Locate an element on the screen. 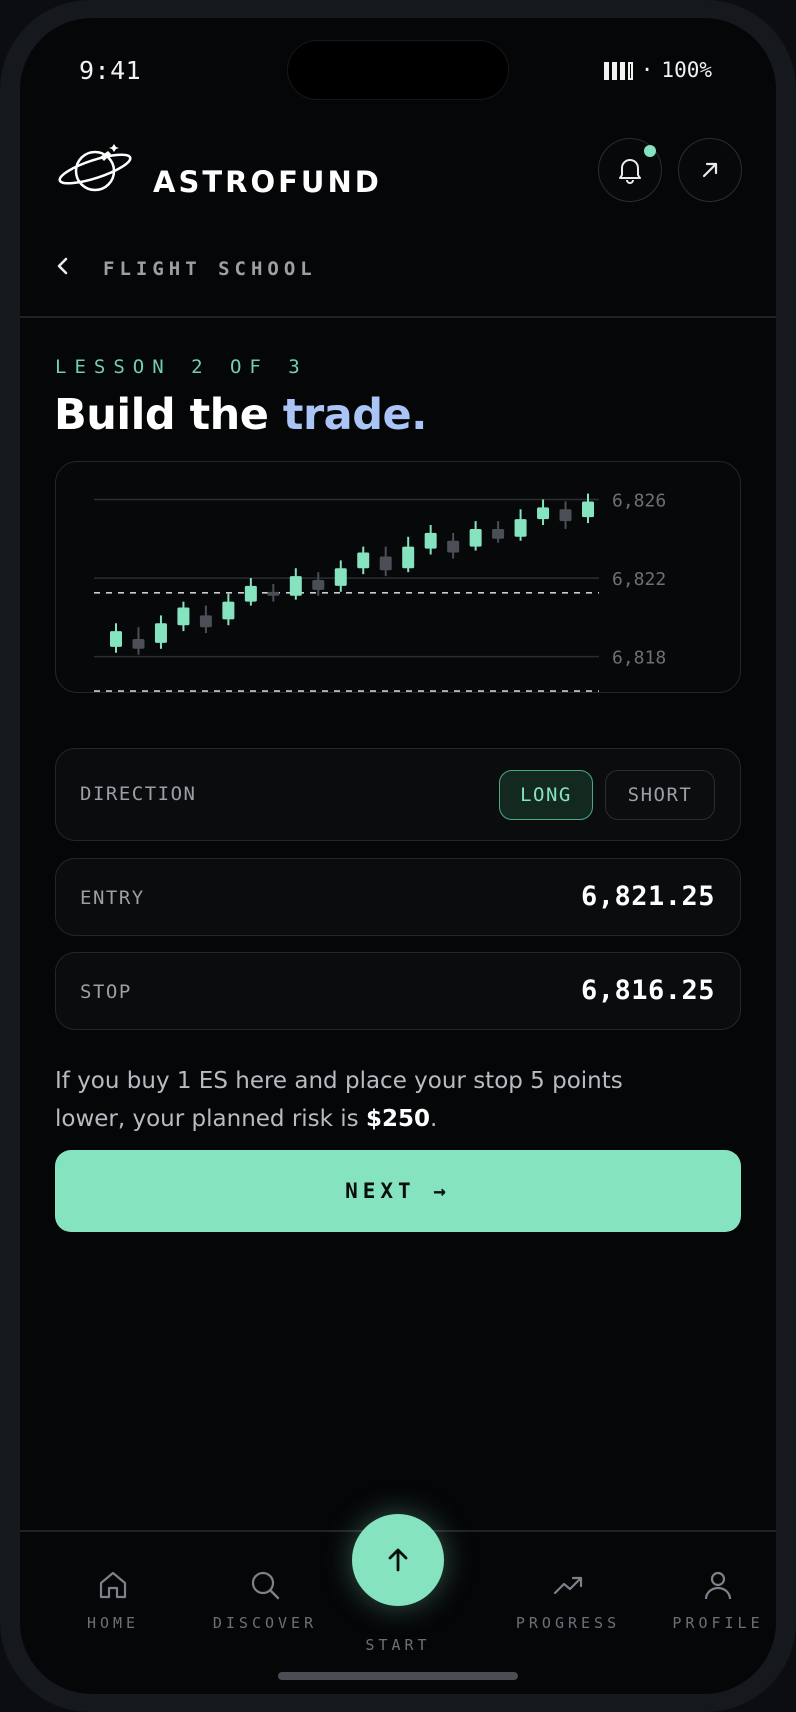 This screenshot has height=1712, width=796. stop-label: STOP is located at coordinates (106, 992).